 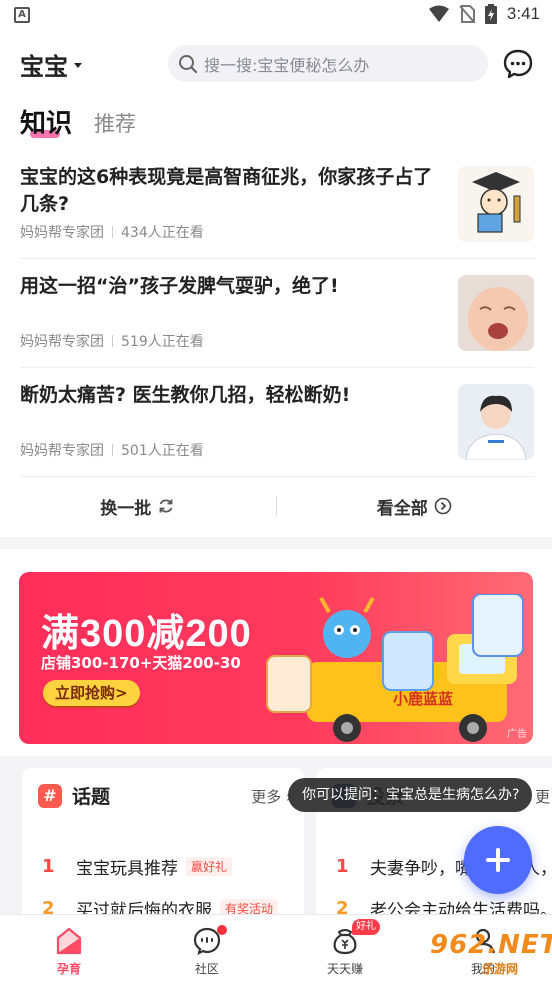 I want to click on article-item: 用这一招“治”孩子发脾气耍驴，绝了! 妈妈帮专家团 519人正在看, so click(x=277, y=313).